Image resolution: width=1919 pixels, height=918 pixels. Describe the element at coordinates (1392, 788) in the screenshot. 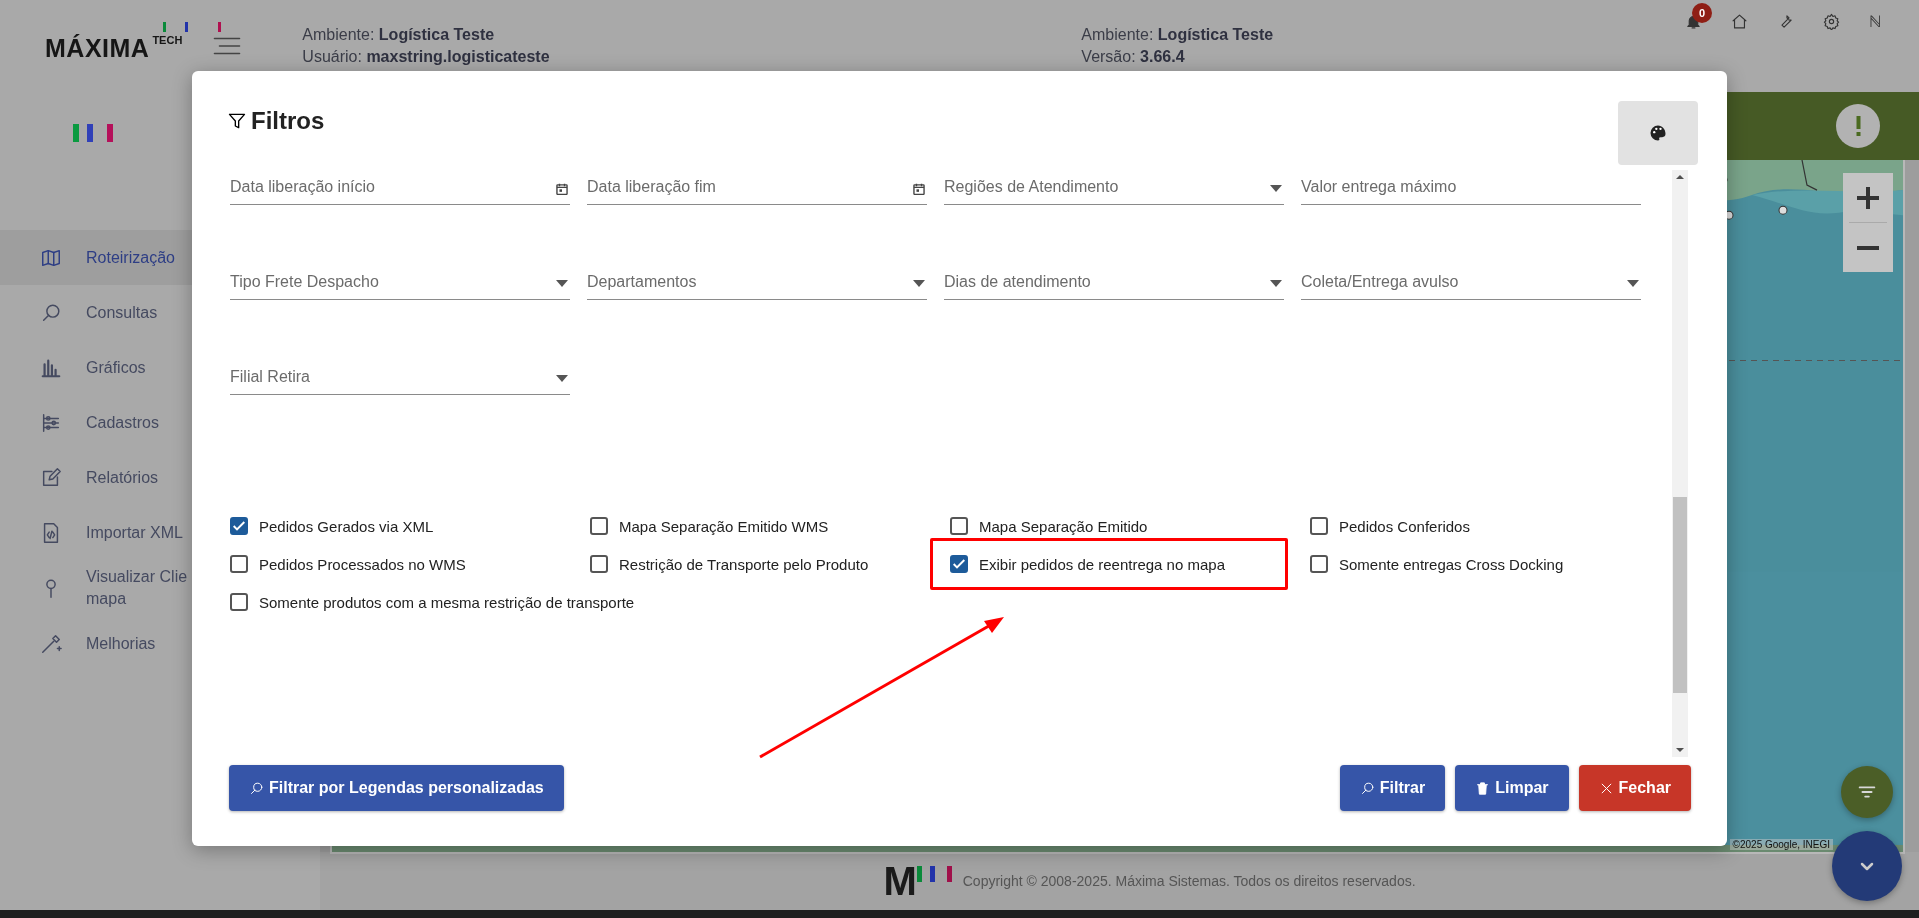

I see `filter-button: Filtrar` at that location.